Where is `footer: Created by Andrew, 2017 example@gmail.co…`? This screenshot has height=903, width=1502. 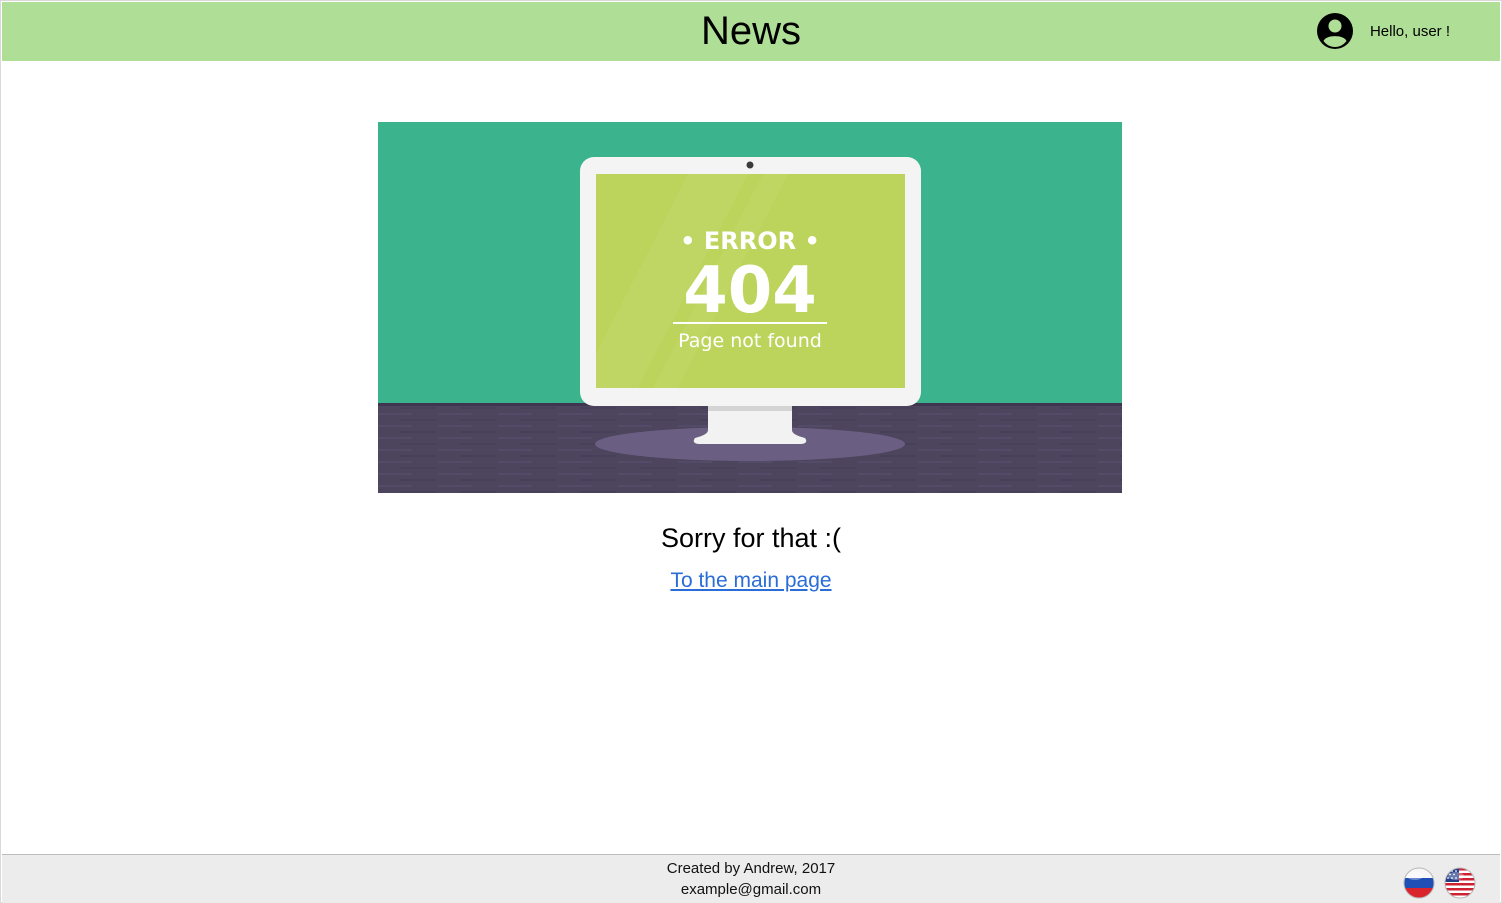
footer: Created by Andrew, 2017 example@gmail.co… is located at coordinates (751, 878).